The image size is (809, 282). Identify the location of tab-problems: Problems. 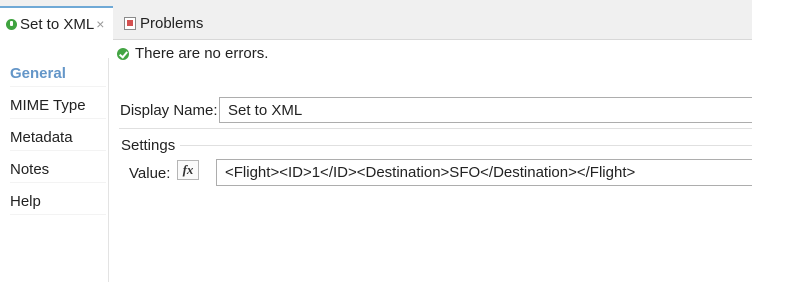
(162, 23).